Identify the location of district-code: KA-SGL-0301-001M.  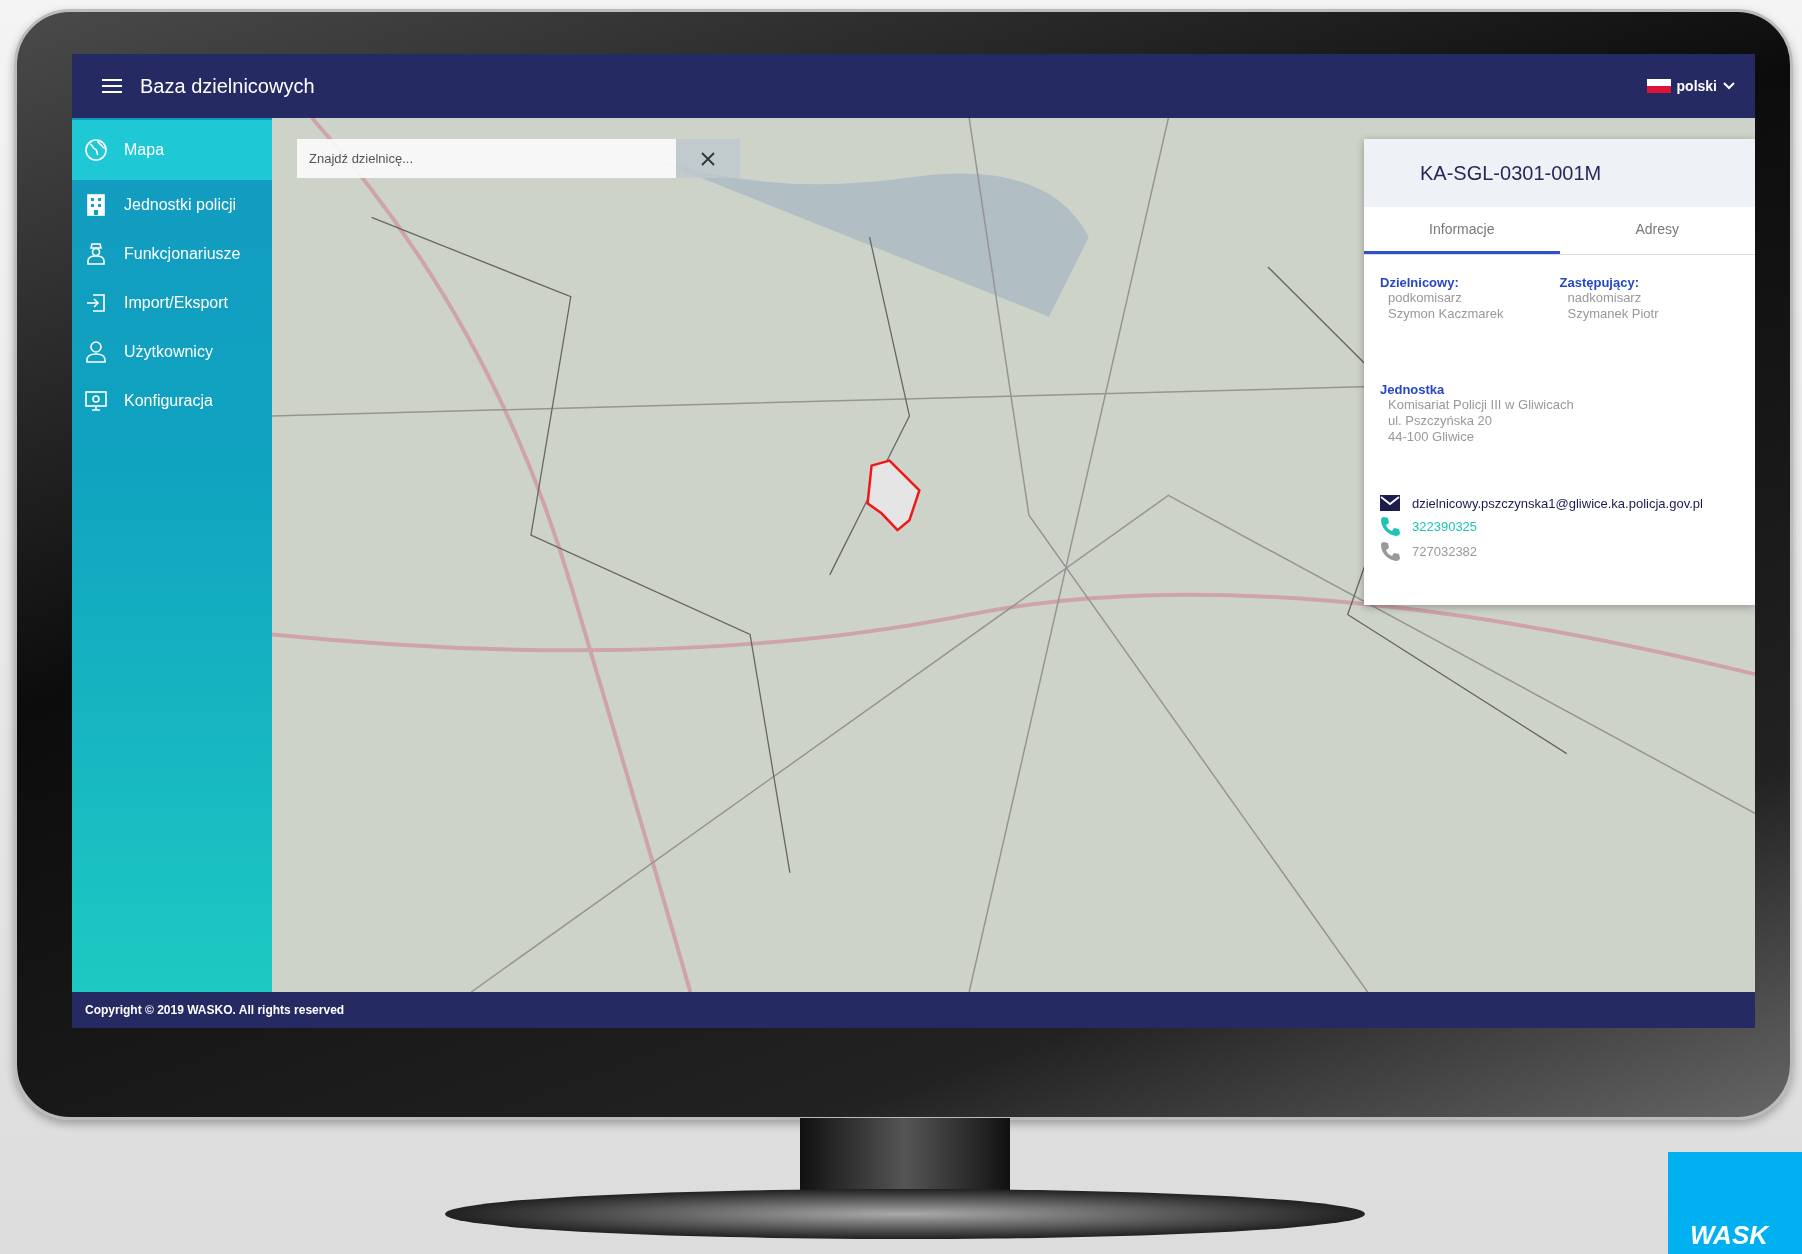
(1511, 173).